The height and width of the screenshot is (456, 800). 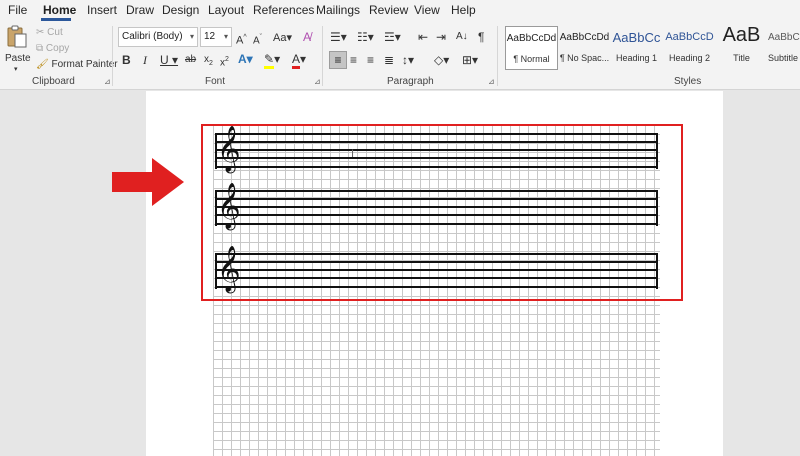 What do you see at coordinates (441, 37) in the screenshot?
I see `increase-indent-icon: ⇥` at bounding box center [441, 37].